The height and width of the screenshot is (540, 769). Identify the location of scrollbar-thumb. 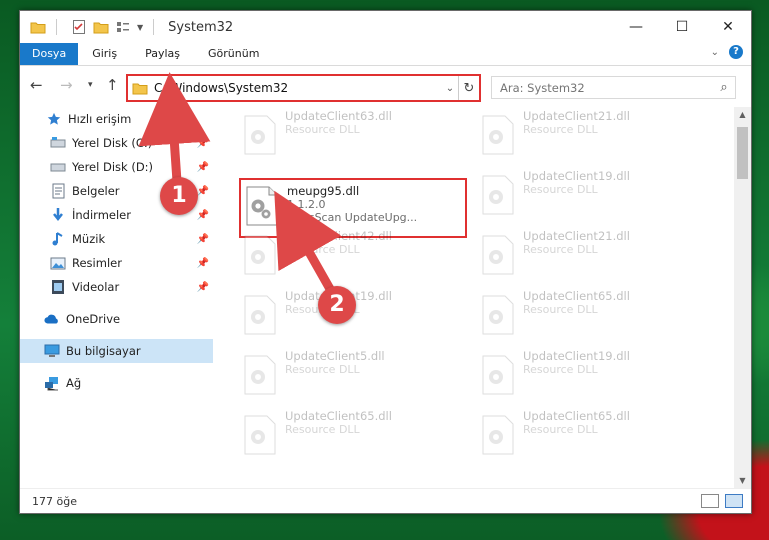
(742, 153).